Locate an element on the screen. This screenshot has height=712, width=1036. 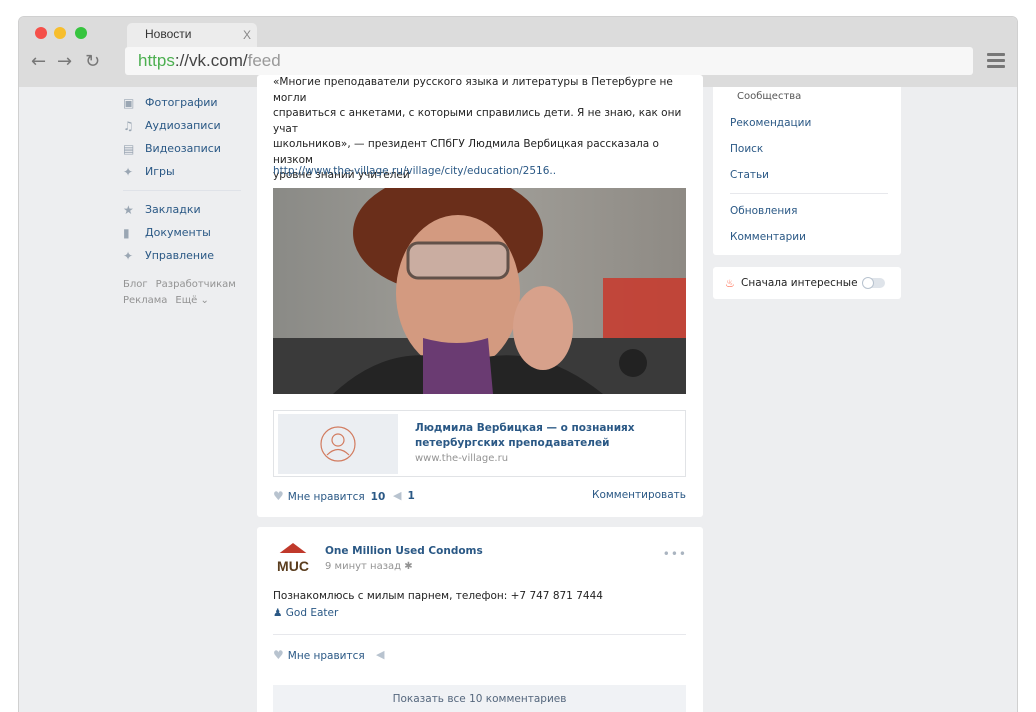
address-bar: https://vk.com/feed is located at coordinates (549, 61).